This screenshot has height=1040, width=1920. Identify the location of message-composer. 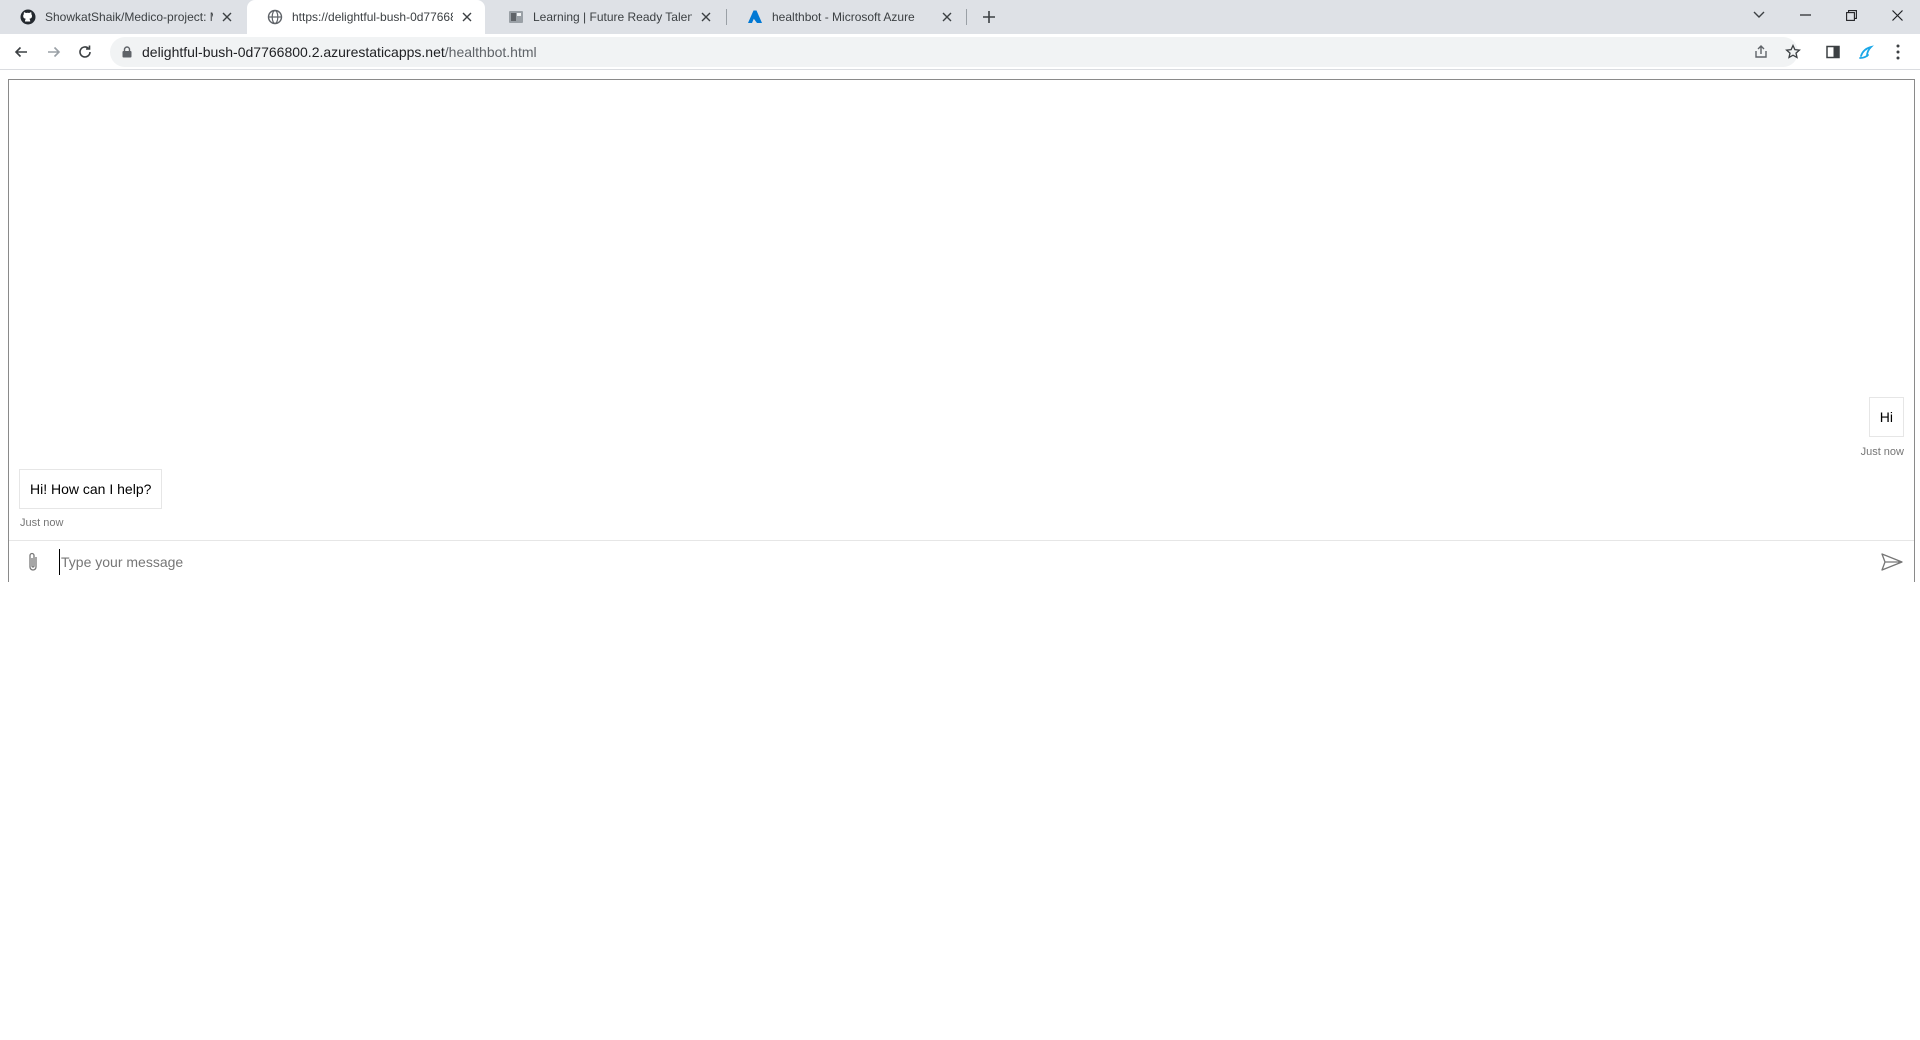
(961, 561).